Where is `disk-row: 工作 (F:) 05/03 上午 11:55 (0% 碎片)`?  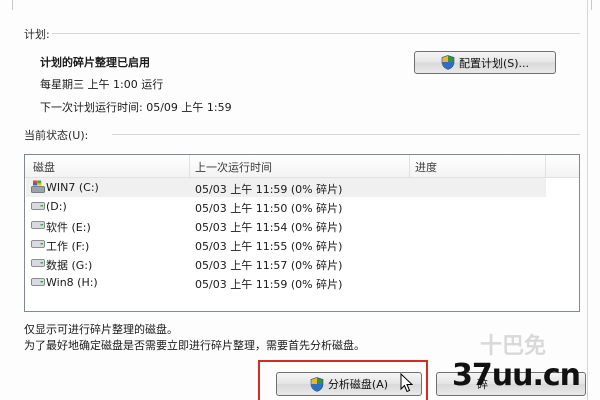 disk-row: 工作 (F:) 05/03 上午 11:55 (0% 碎片) is located at coordinates (286, 244).